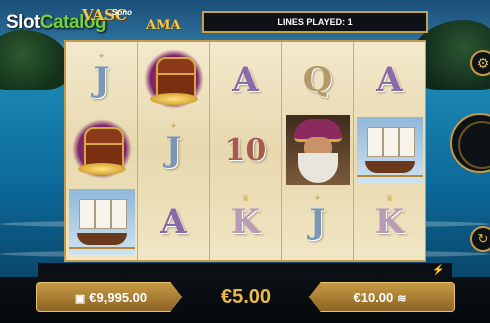  What do you see at coordinates (483, 63) in the screenshot?
I see `gear-icon: ⚙` at bounding box center [483, 63].